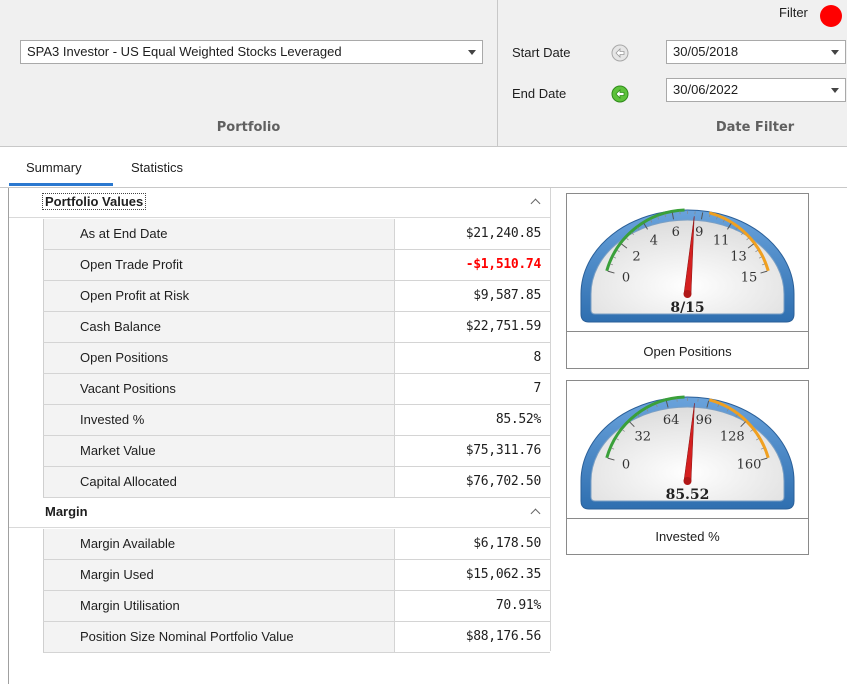 Image resolution: width=847 pixels, height=684 pixels. Describe the element at coordinates (279, 513) in the screenshot. I see `group-header-margin: Margin` at that location.